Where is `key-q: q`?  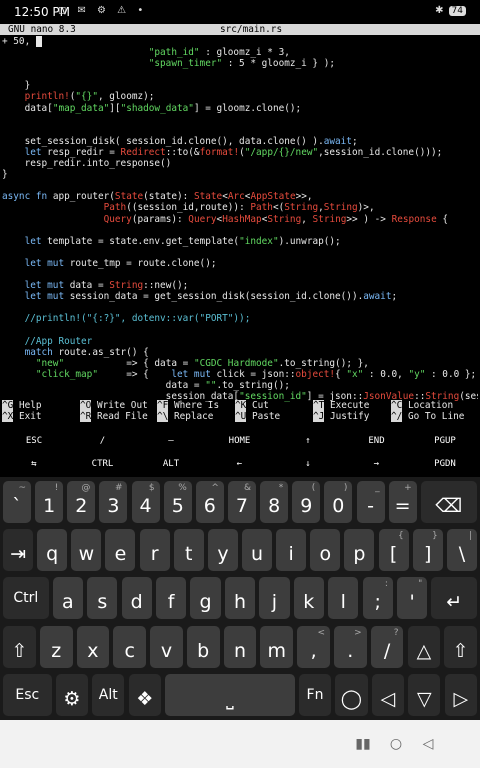 key-q: q is located at coordinates (52, 550).